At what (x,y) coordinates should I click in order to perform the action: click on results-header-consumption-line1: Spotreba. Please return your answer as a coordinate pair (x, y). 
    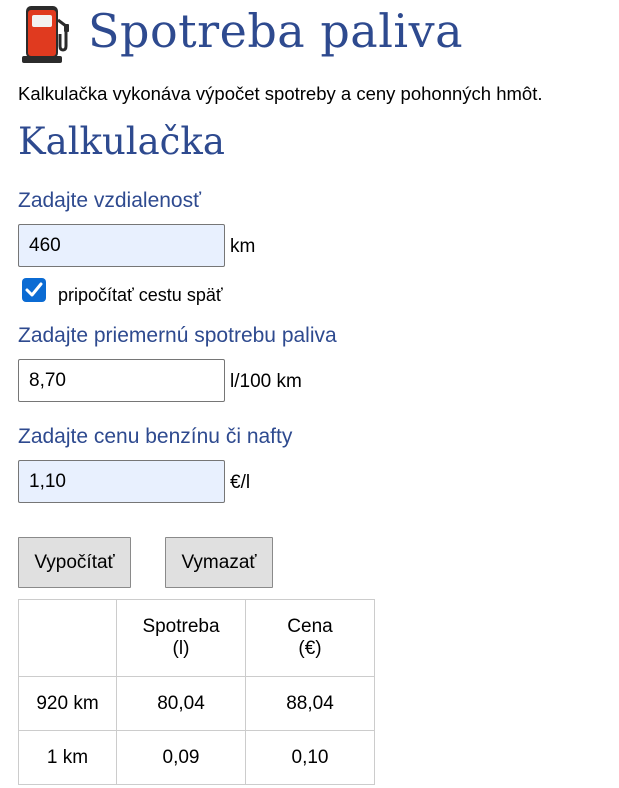
    Looking at the image, I should click on (181, 626).